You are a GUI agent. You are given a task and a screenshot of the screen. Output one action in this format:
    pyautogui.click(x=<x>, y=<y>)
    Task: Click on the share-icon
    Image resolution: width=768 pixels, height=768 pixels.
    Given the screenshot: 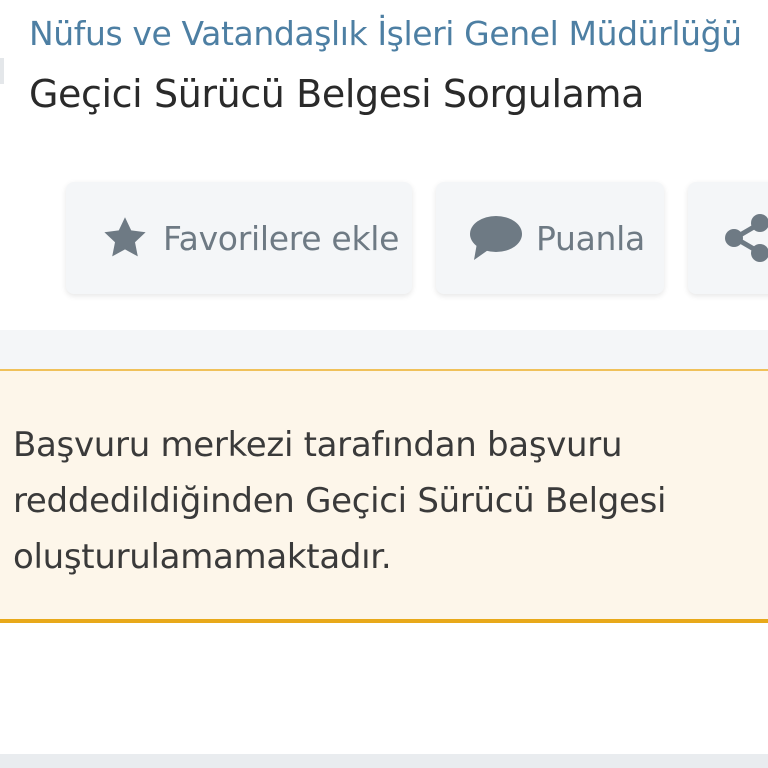 What is the action you would take?
    pyautogui.click(x=745, y=238)
    